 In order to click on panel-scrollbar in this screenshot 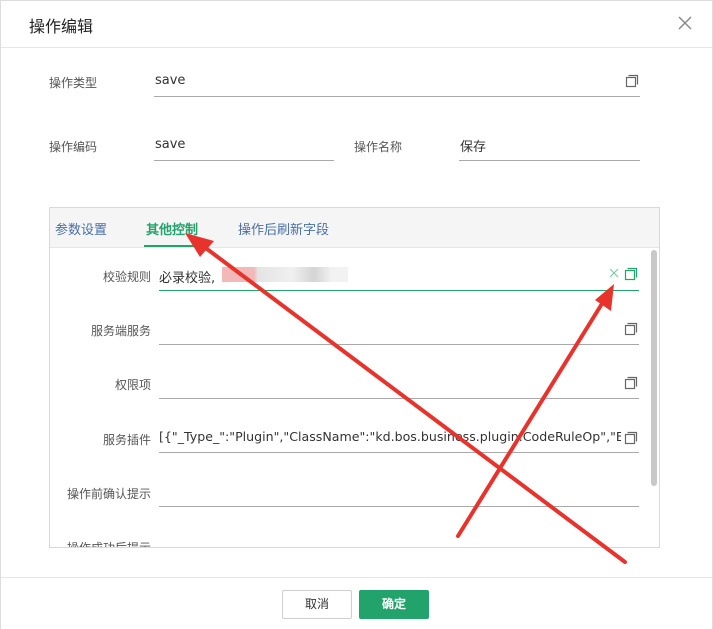, I will do `click(654, 368)`.